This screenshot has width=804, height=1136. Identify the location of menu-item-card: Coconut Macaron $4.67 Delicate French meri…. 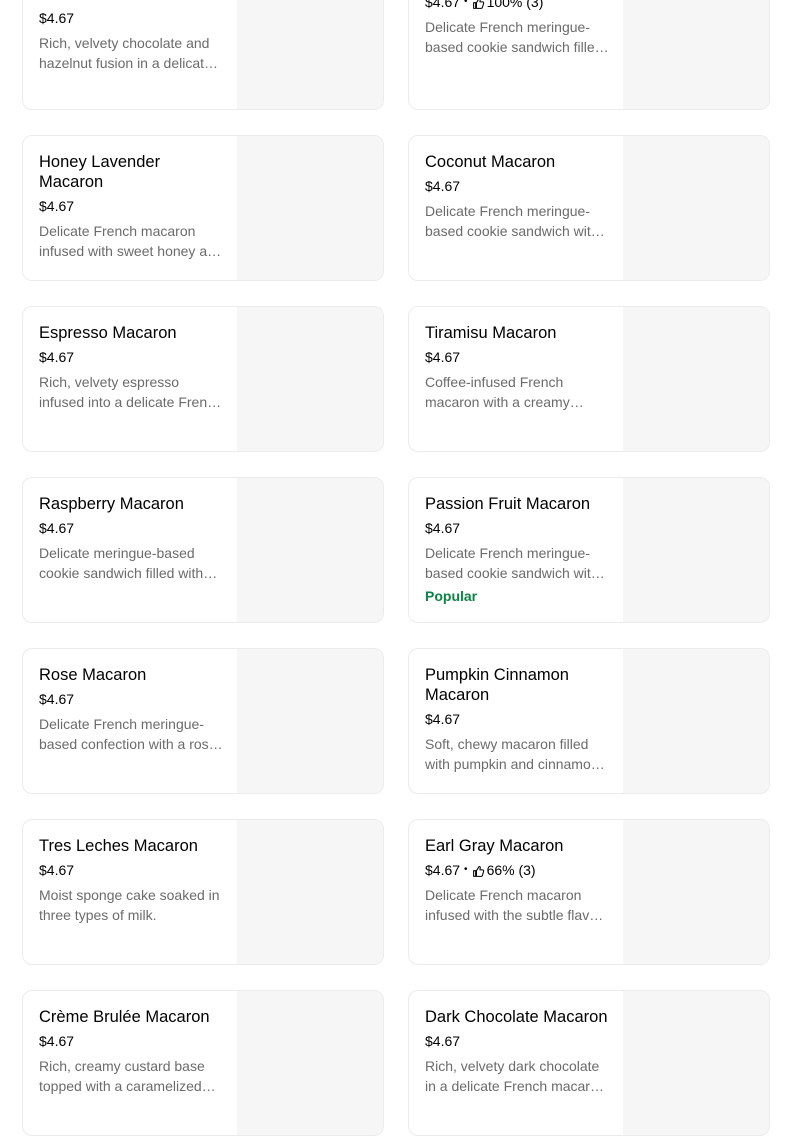
(589, 208).